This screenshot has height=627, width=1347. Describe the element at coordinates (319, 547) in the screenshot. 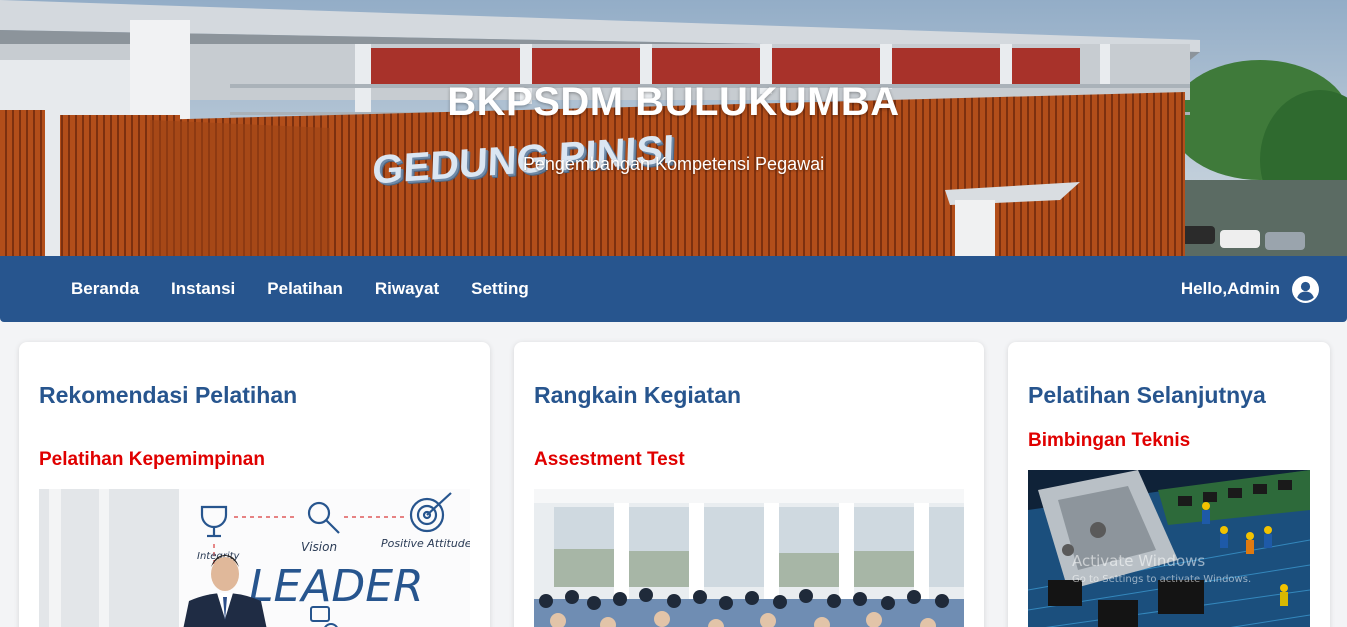

I see `image-text-vision: Vision` at that location.